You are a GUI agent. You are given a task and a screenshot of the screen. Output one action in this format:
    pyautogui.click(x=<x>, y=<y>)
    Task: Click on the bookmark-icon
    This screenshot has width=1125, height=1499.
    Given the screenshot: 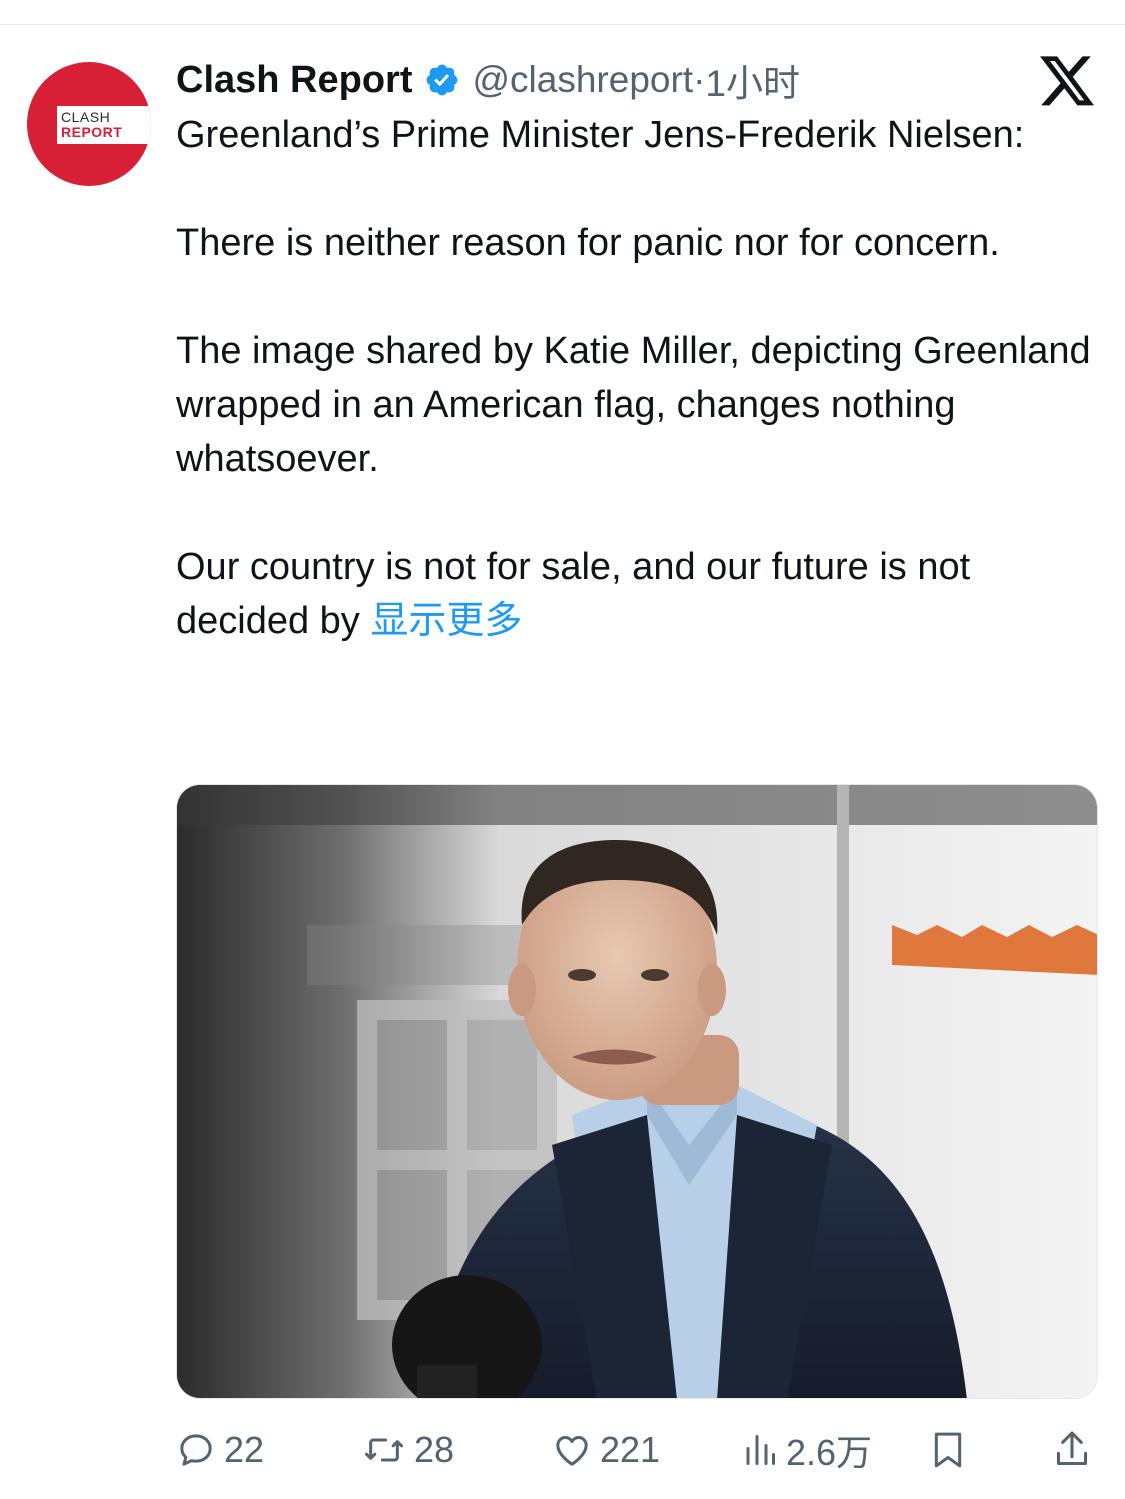 What is the action you would take?
    pyautogui.click(x=948, y=1450)
    